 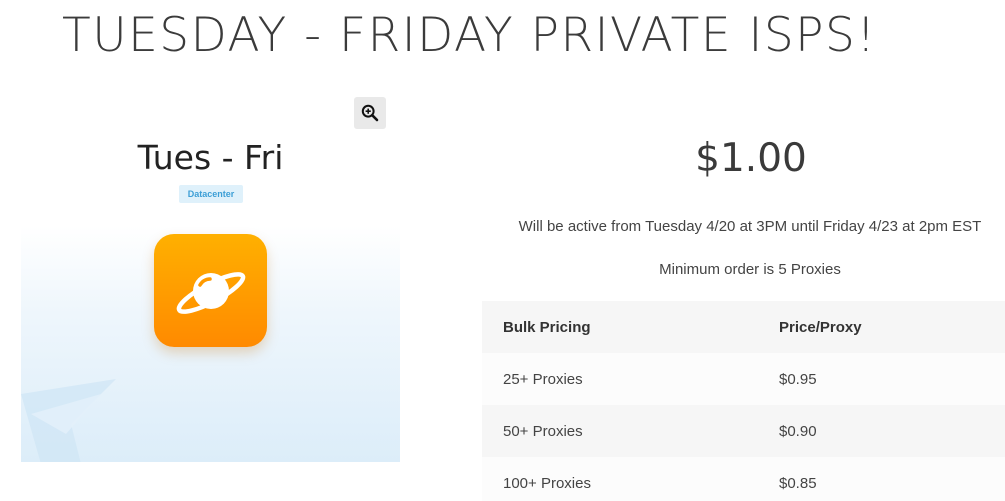 I want to click on page-title: TUESDAY - FRIDAY PRIVATE ISPS!, so click(x=469, y=35).